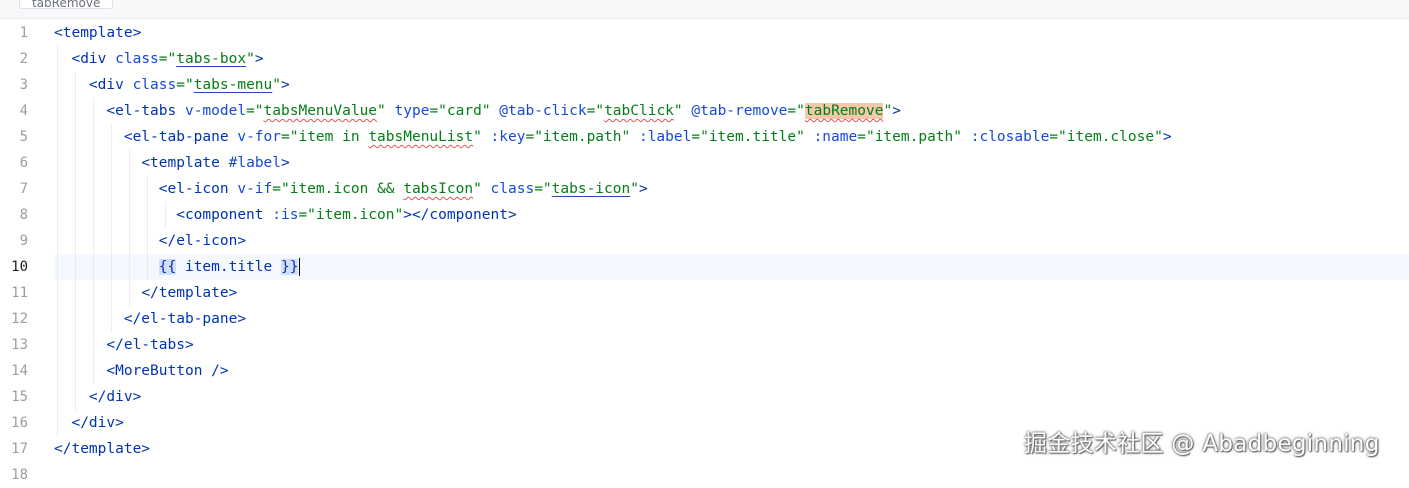 This screenshot has height=488, width=1409. Describe the element at coordinates (639, 111) in the screenshot. I see `typo-token: tabClick` at that location.